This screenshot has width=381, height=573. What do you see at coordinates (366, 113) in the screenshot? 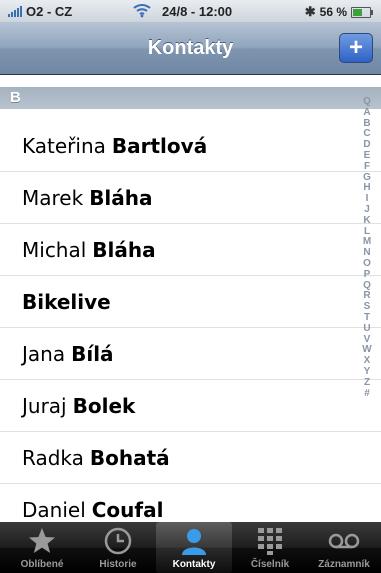
I see `index-letter: A` at bounding box center [366, 113].